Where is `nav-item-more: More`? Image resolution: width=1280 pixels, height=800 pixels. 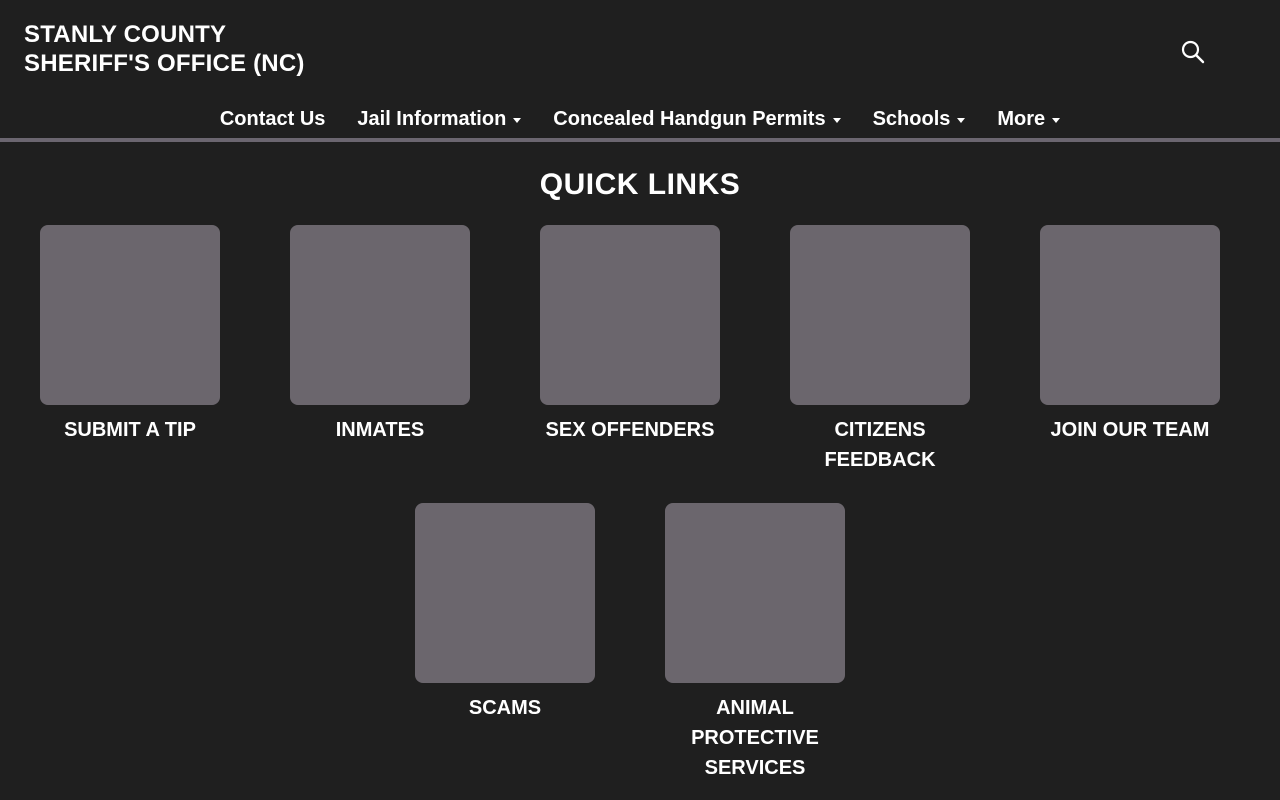 nav-item-more: More is located at coordinates (1028, 119).